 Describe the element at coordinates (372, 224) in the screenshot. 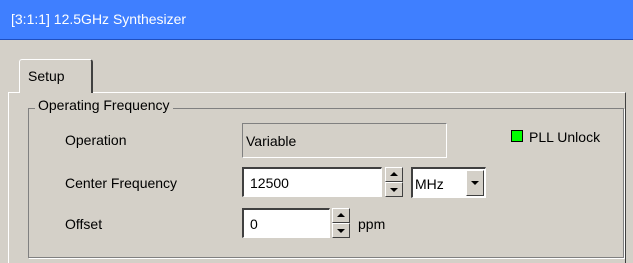

I see `offset-unit: ppm` at that location.